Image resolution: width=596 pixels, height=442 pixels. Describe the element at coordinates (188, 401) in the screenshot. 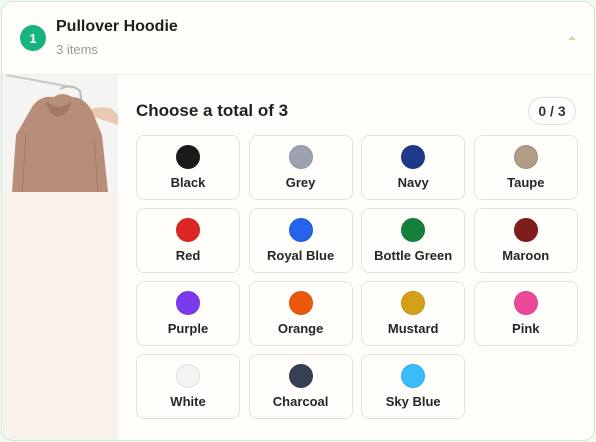

I see `color-label: White` at that location.